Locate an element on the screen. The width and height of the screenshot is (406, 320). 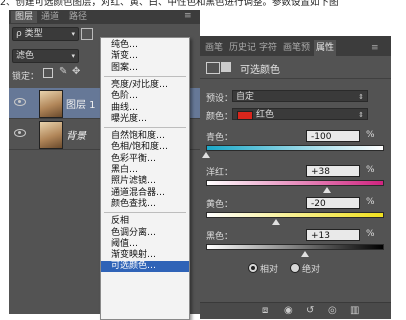
filter-type-select: ρ 类型 ▾ is located at coordinates (45, 34).